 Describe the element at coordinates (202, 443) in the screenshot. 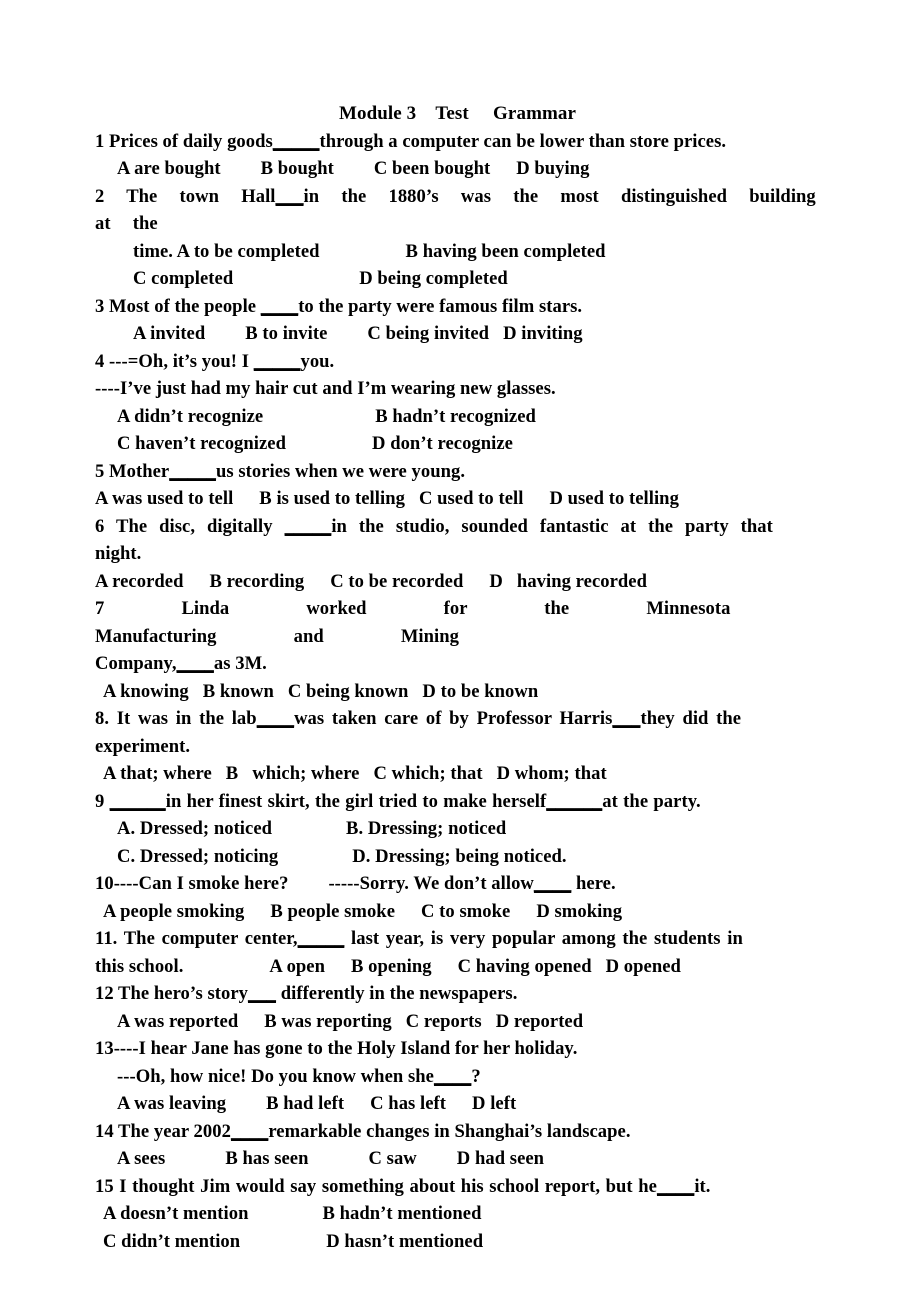

I see `q4-option-c: C haven’t recognized` at that location.